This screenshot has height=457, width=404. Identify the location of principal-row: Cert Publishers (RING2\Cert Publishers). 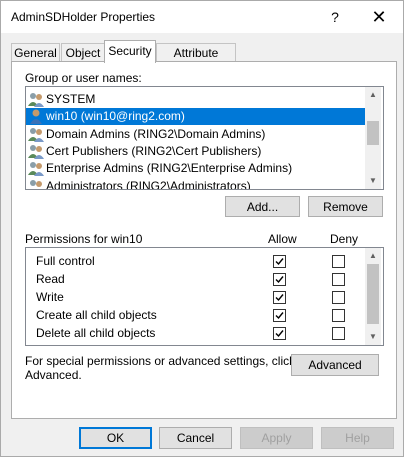
(195, 151).